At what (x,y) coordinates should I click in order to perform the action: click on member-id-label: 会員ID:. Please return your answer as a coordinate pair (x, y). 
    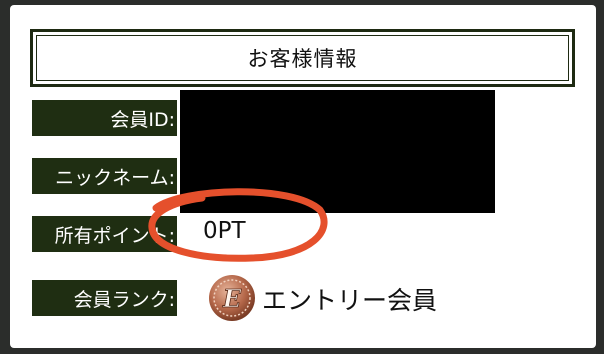
    Looking at the image, I should click on (104, 118).